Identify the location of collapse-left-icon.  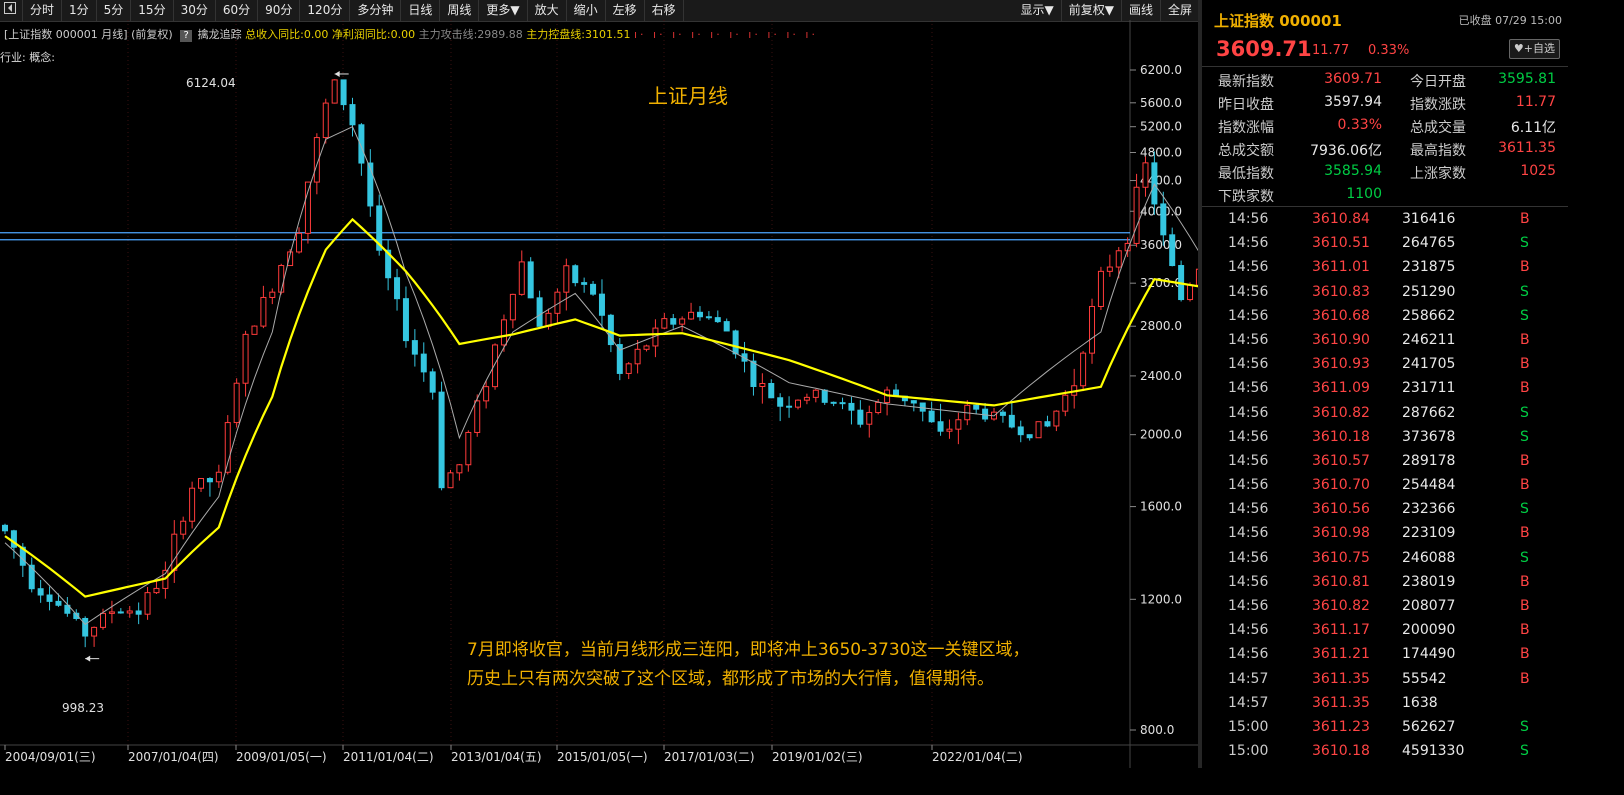
(11, 10).